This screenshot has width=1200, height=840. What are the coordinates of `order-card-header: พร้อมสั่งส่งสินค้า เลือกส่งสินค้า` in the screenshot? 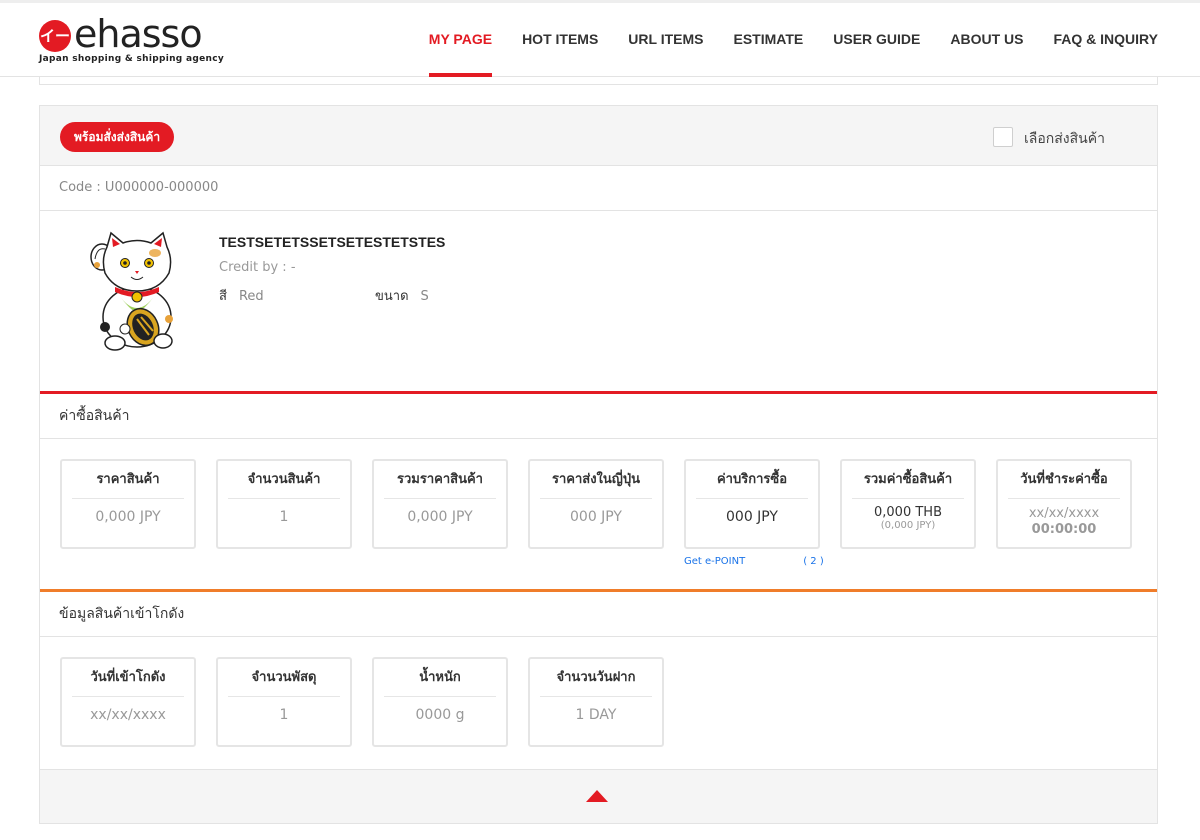 It's located at (598, 136).